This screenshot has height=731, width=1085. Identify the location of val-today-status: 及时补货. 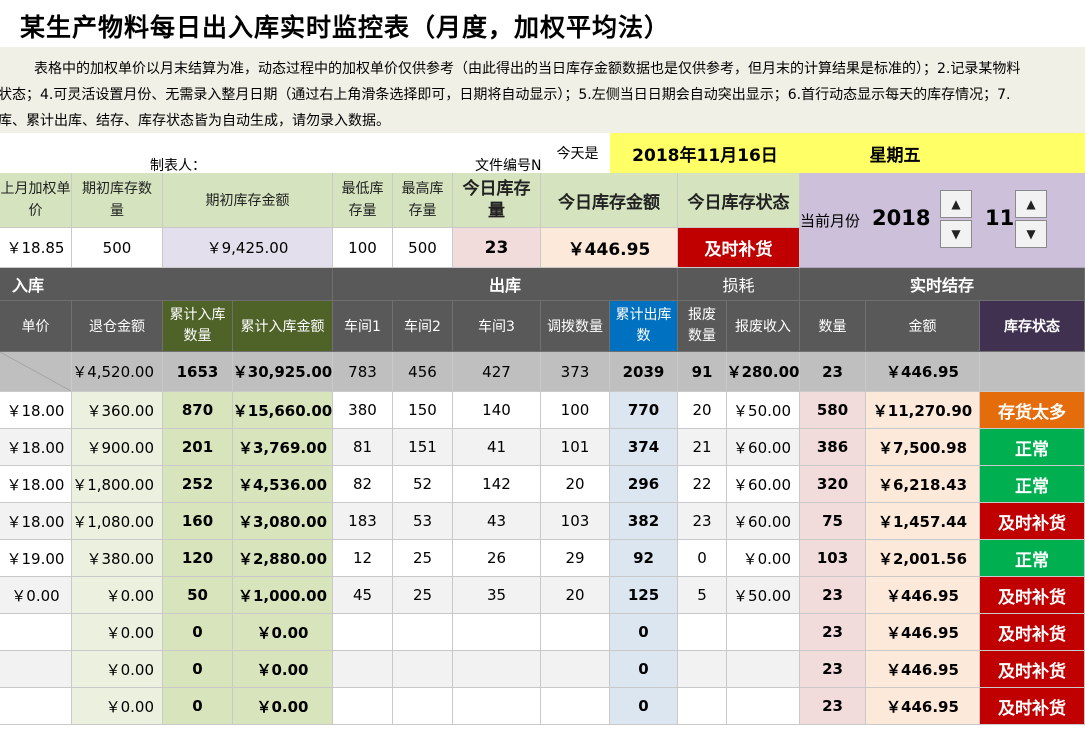
(739, 248).